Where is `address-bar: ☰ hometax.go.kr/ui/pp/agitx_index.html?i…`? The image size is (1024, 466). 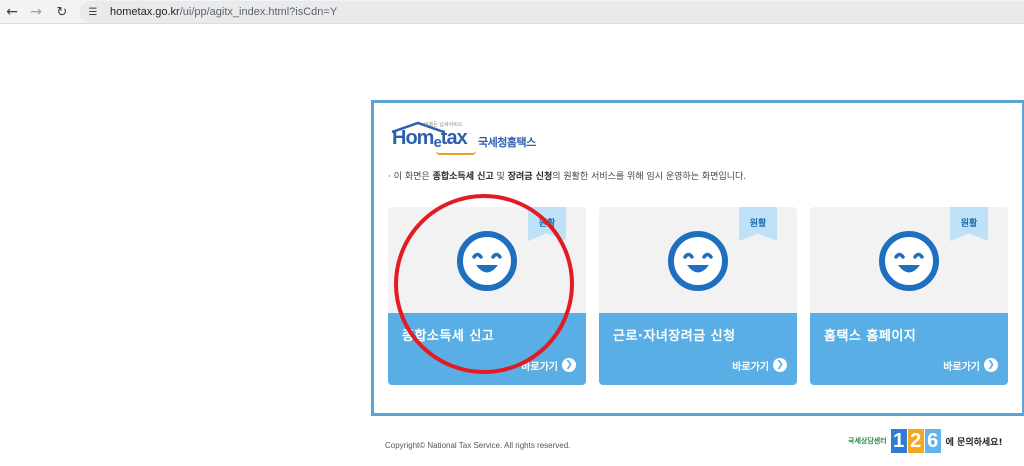
address-bar: ☰ hometax.go.kr/ui/pp/agitx_index.html?i… is located at coordinates (552, 12).